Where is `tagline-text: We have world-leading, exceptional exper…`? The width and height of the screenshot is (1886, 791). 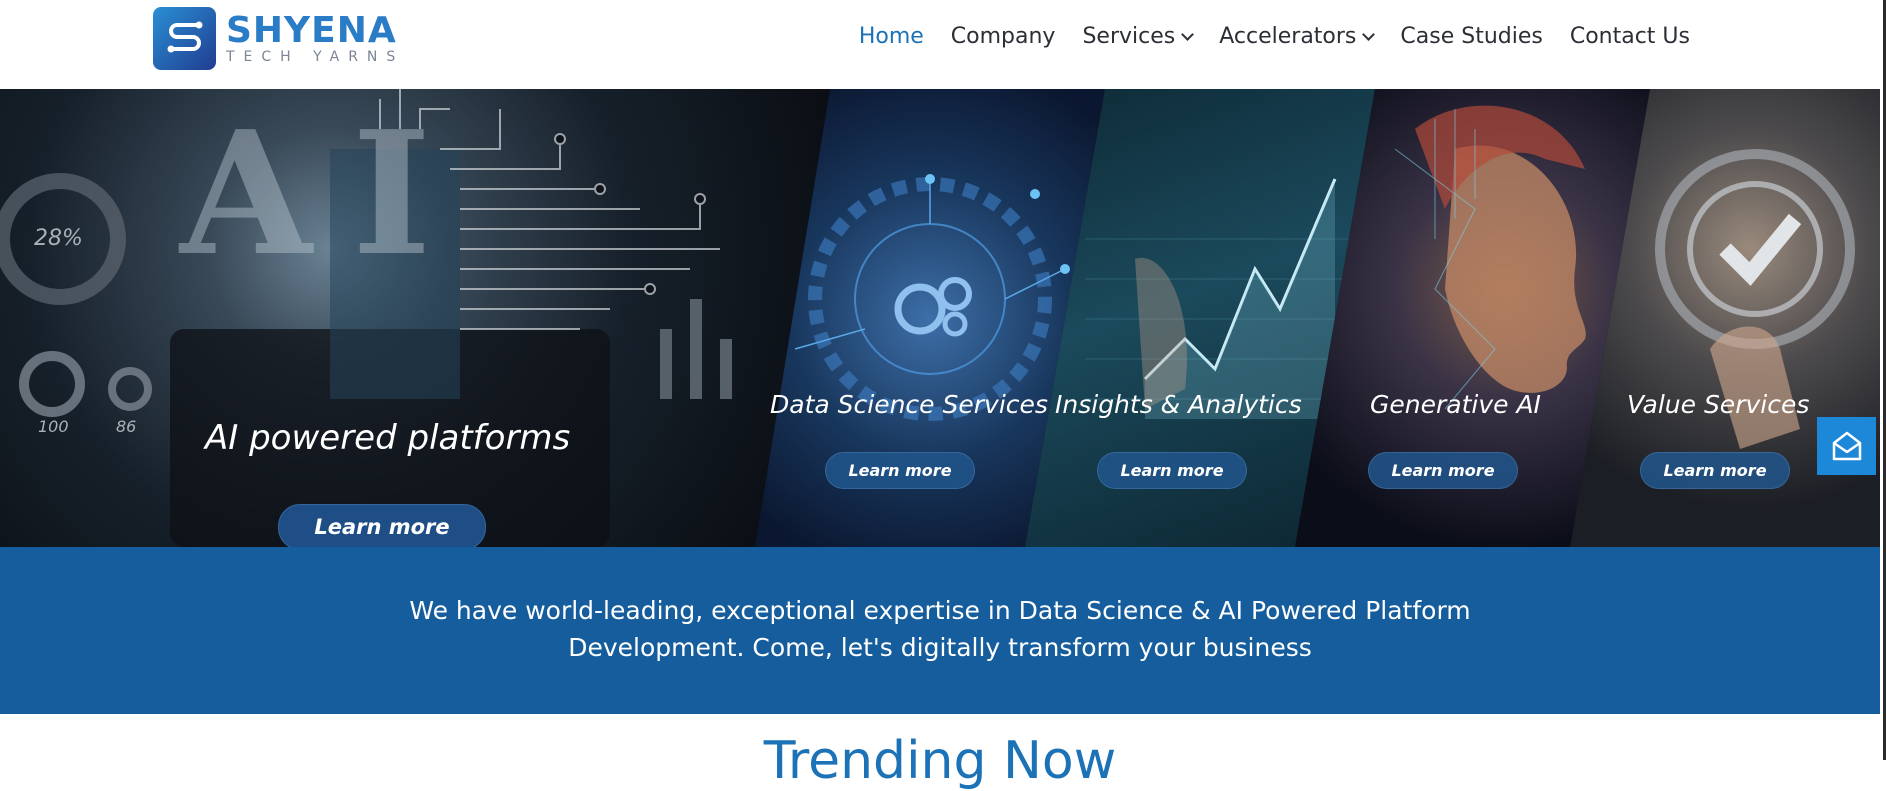 tagline-text: We have world-leading, exceptional exper… is located at coordinates (940, 629).